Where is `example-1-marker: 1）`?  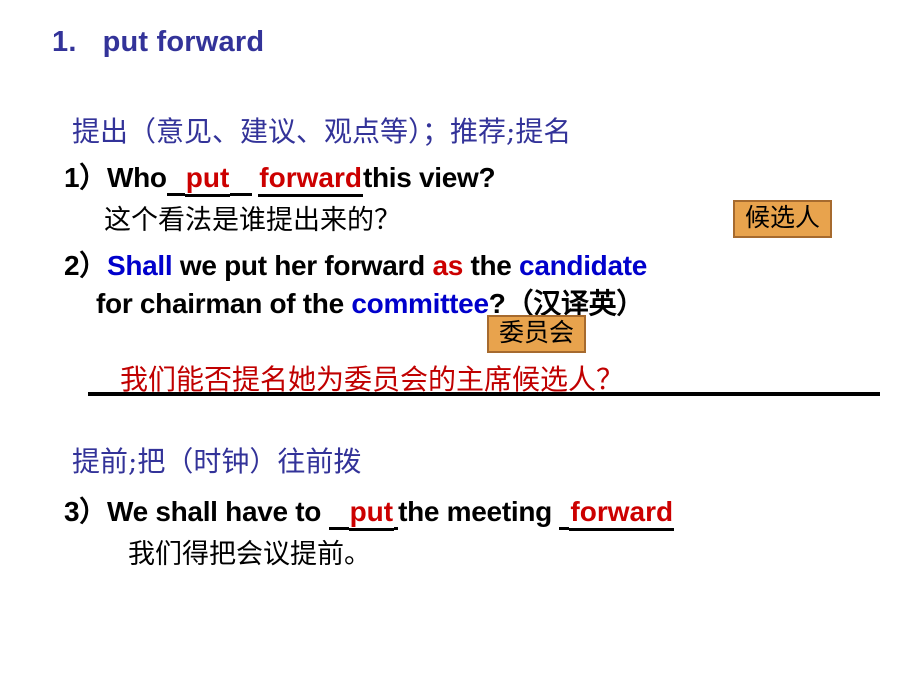 example-1-marker: 1） is located at coordinates (85, 177).